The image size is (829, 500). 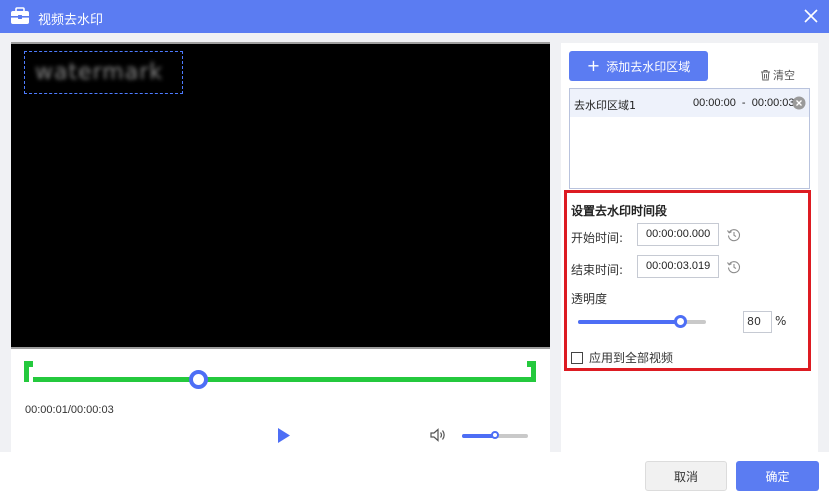 What do you see at coordinates (689, 138) in the screenshot?
I see `region-list: 去水印区域1 00:00:00 - 00:00:03` at bounding box center [689, 138].